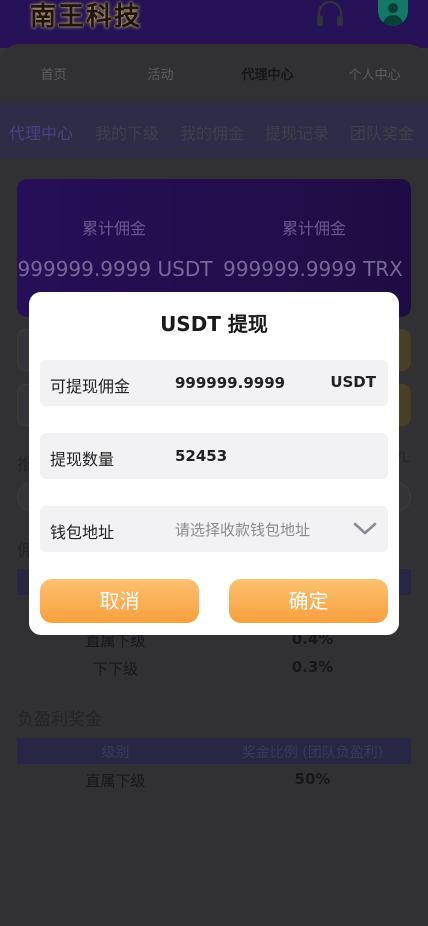 The height and width of the screenshot is (926, 428). I want to click on withdraw-amount-field: 提现数量, so click(214, 456).